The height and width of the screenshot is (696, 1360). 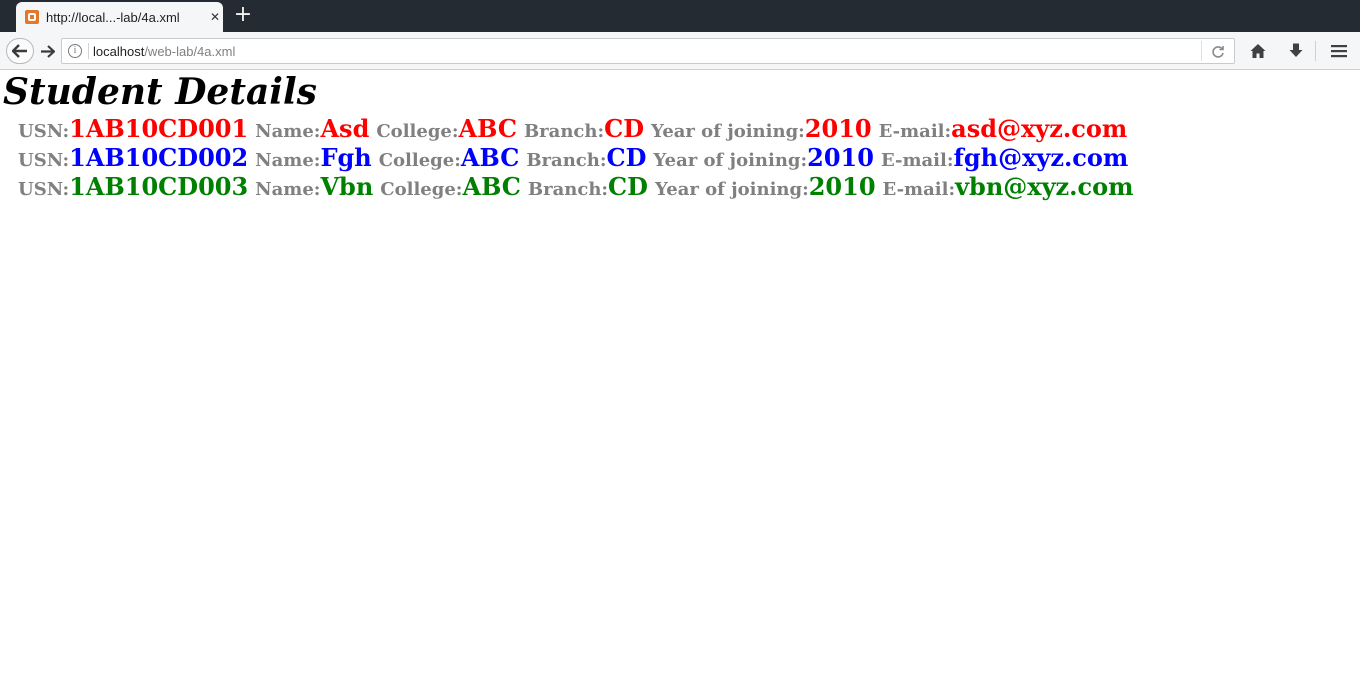 I want to click on usn-value: 1AB10CD002, so click(x=159, y=157).